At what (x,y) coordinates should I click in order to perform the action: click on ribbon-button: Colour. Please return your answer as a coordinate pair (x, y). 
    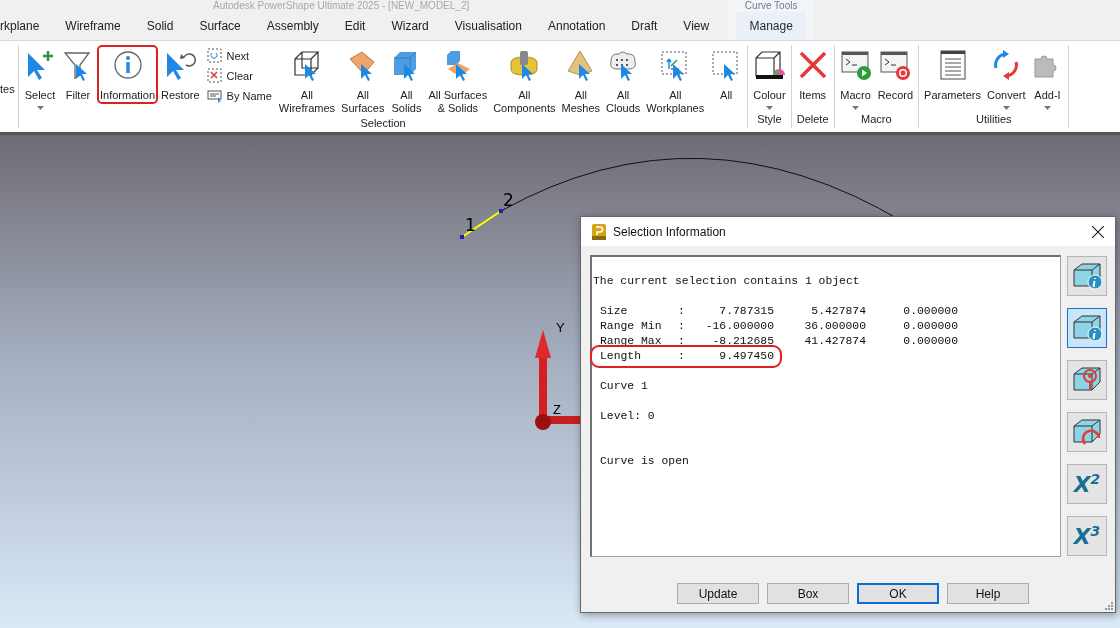
    Looking at the image, I should click on (769, 78).